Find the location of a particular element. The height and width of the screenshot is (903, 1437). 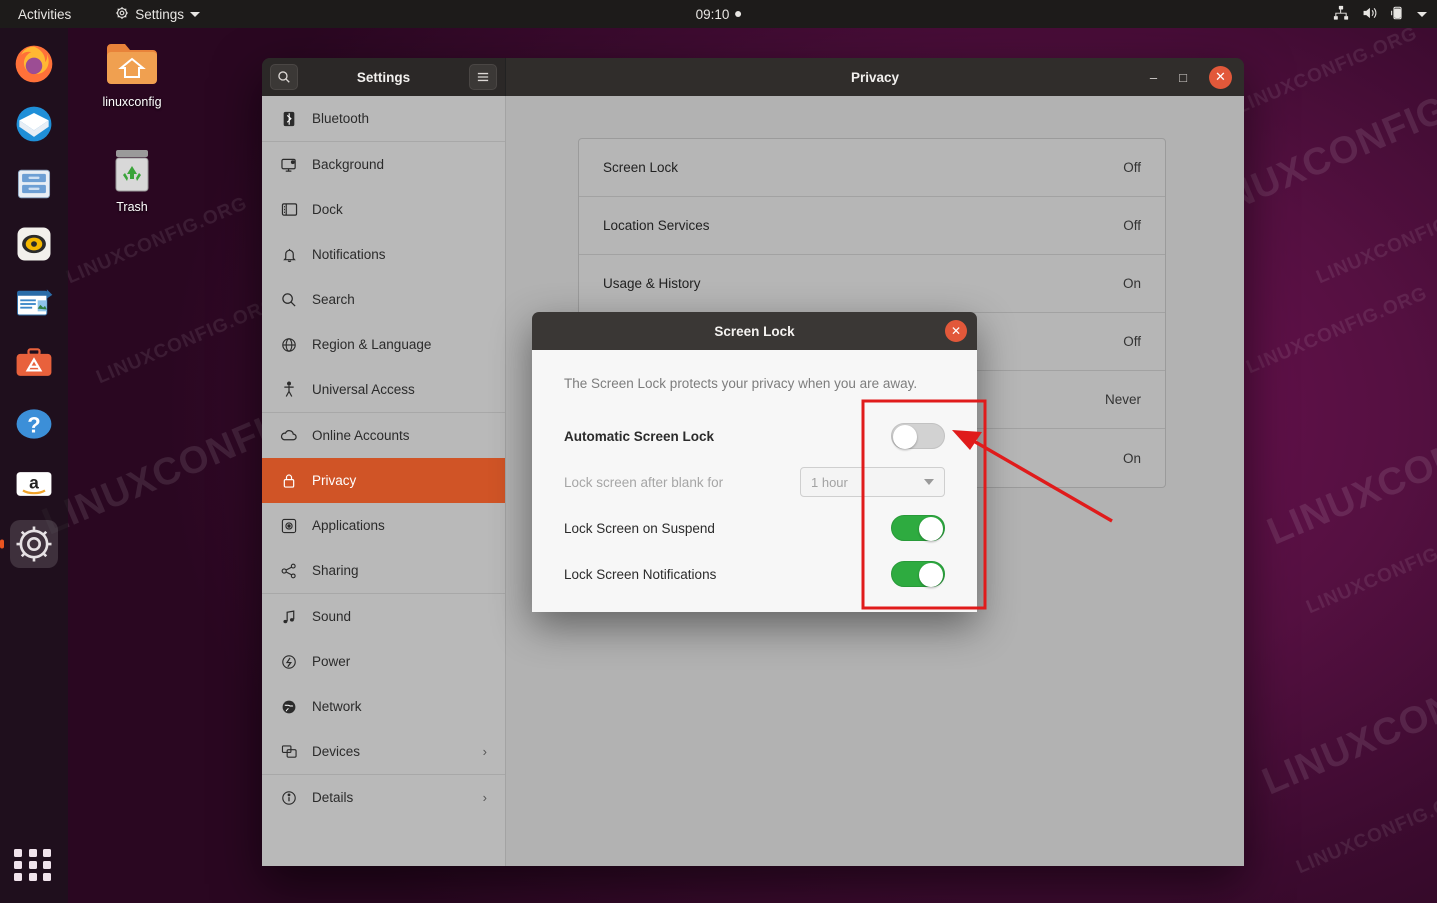

sidebar-item-label: Notifications is located at coordinates (349, 254).